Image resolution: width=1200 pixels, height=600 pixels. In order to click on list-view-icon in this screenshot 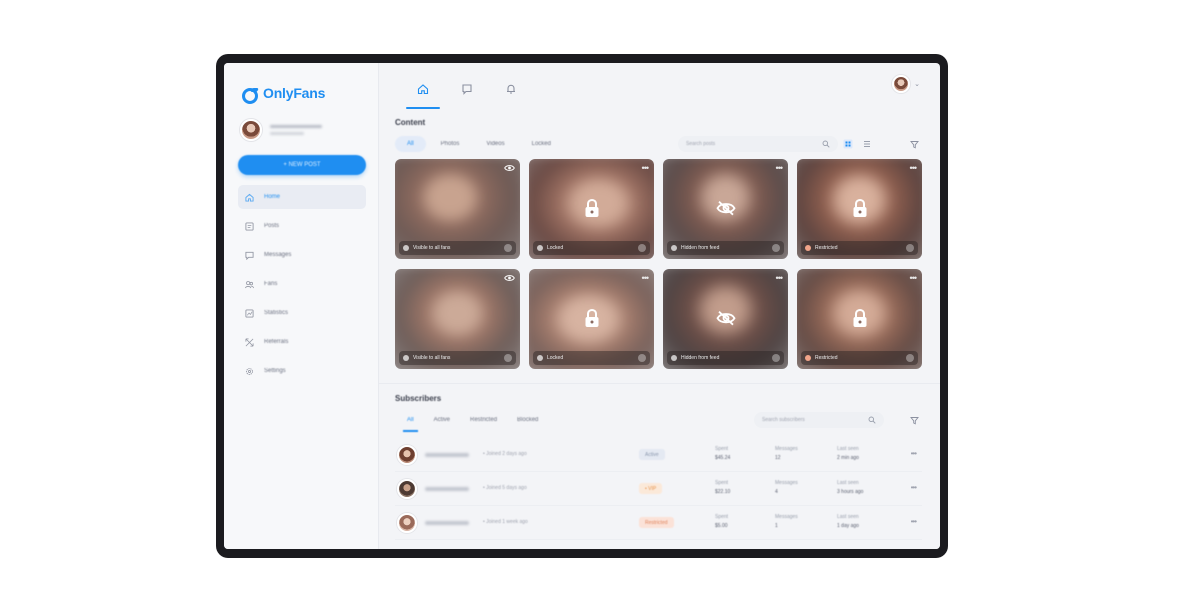, I will do `click(867, 144)`.